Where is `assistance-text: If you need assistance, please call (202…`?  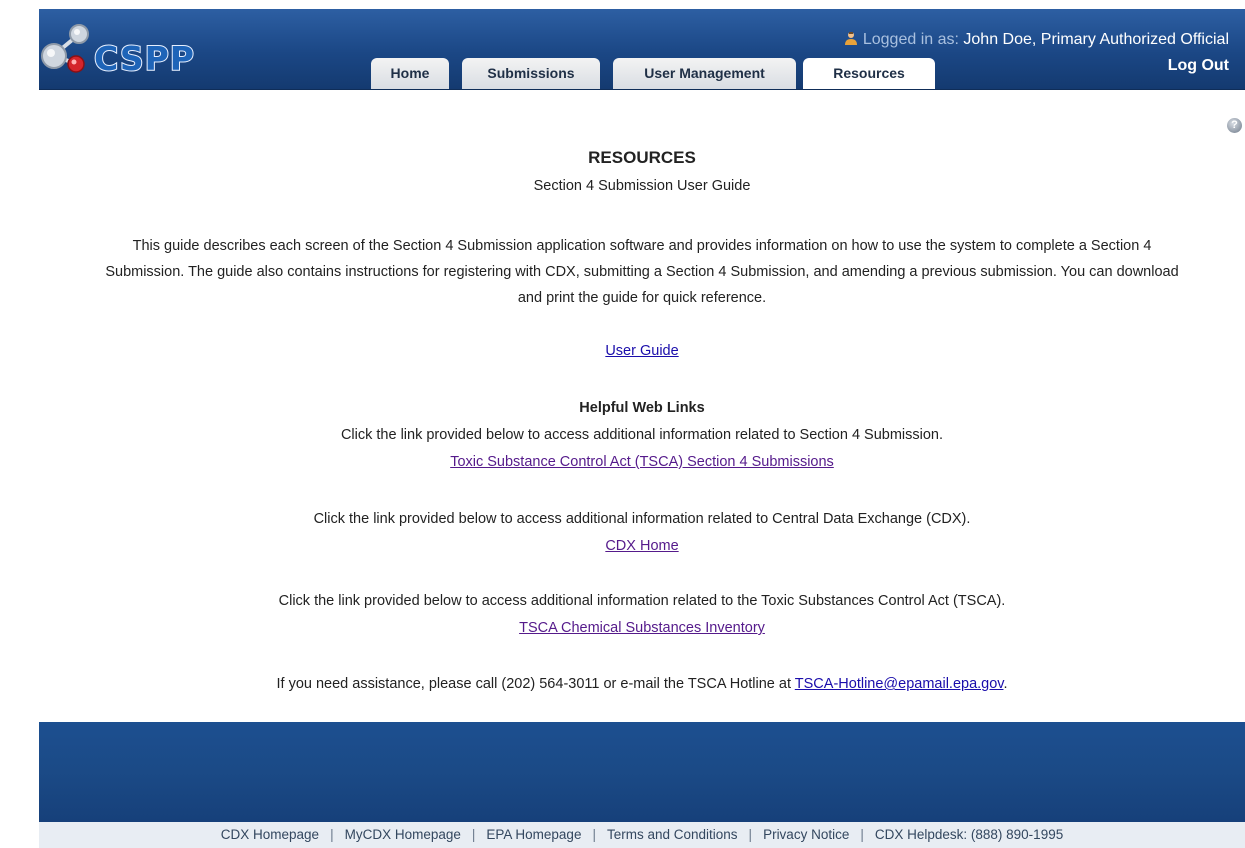
assistance-text: If you need assistance, please call (202… is located at coordinates (642, 684).